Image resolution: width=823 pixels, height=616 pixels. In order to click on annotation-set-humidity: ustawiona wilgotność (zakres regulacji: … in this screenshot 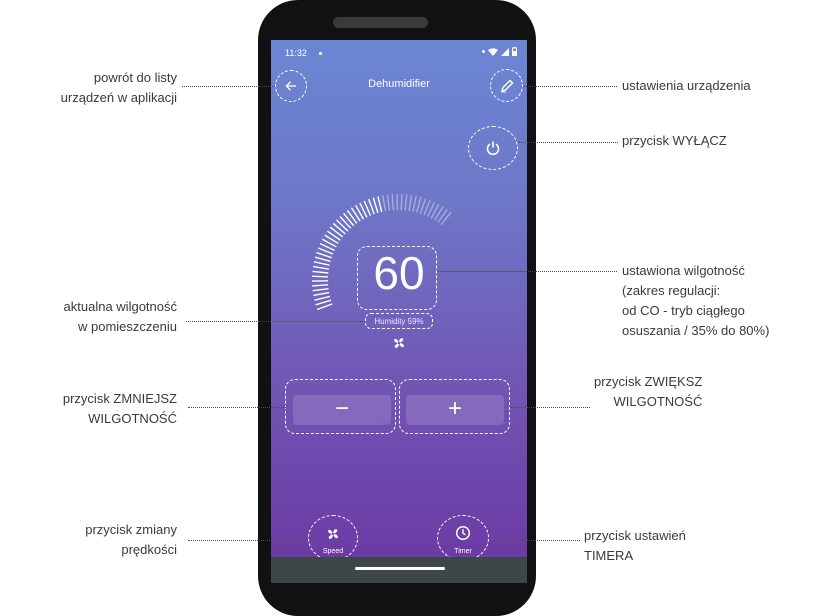, I will do `click(695, 301)`.